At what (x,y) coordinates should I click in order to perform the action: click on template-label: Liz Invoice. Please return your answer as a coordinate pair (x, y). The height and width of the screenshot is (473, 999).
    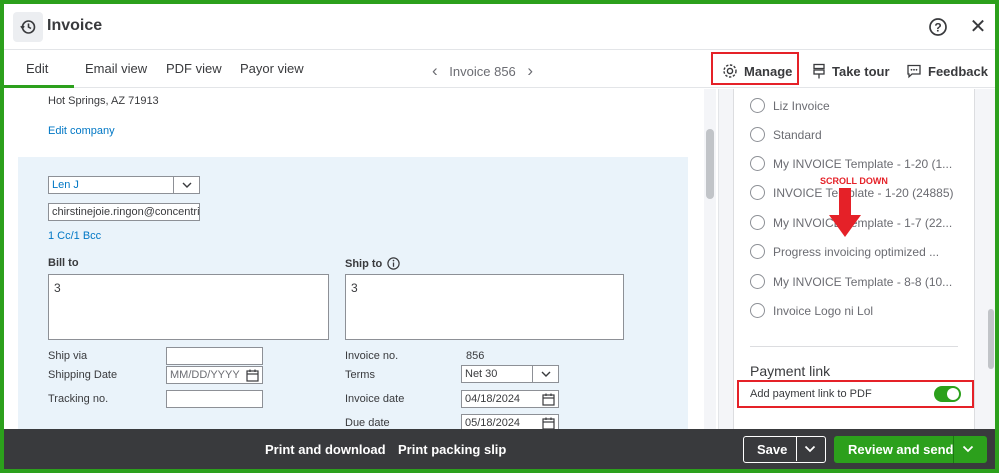
    Looking at the image, I should click on (801, 105).